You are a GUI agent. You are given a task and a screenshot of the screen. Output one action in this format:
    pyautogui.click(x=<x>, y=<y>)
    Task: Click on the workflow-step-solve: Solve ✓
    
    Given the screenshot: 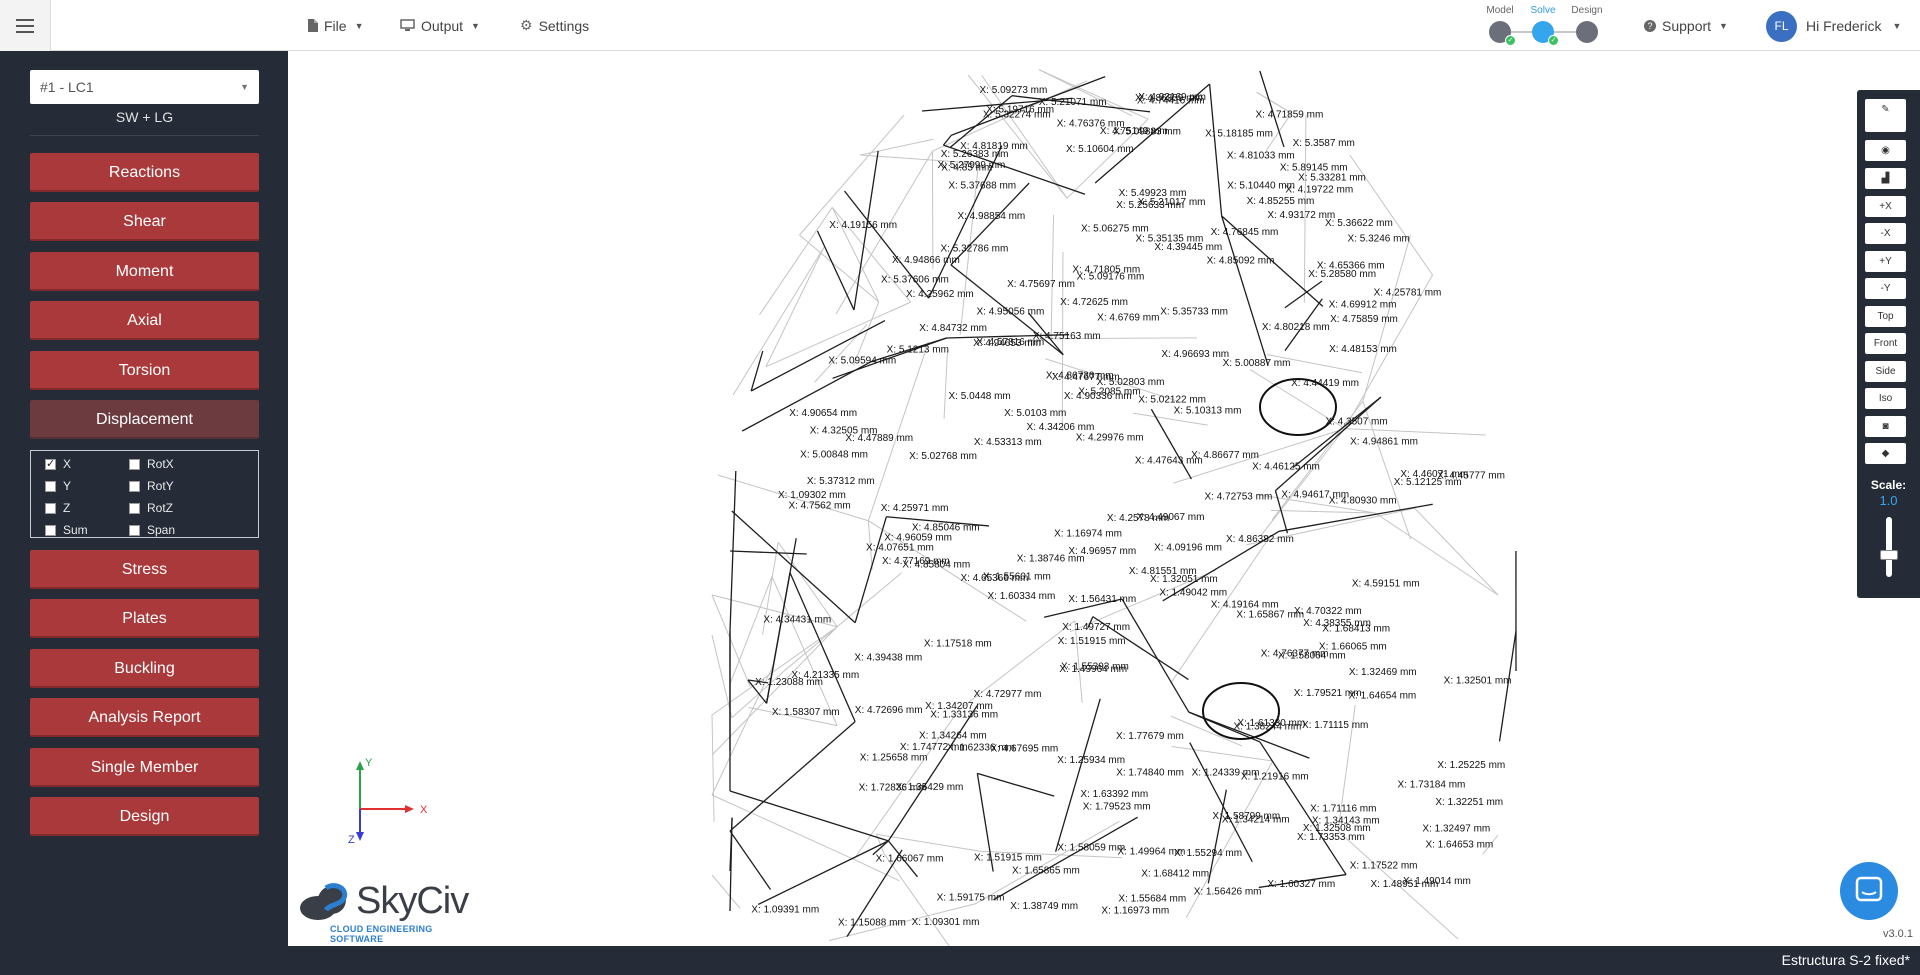 What is the action you would take?
    pyautogui.click(x=1543, y=25)
    